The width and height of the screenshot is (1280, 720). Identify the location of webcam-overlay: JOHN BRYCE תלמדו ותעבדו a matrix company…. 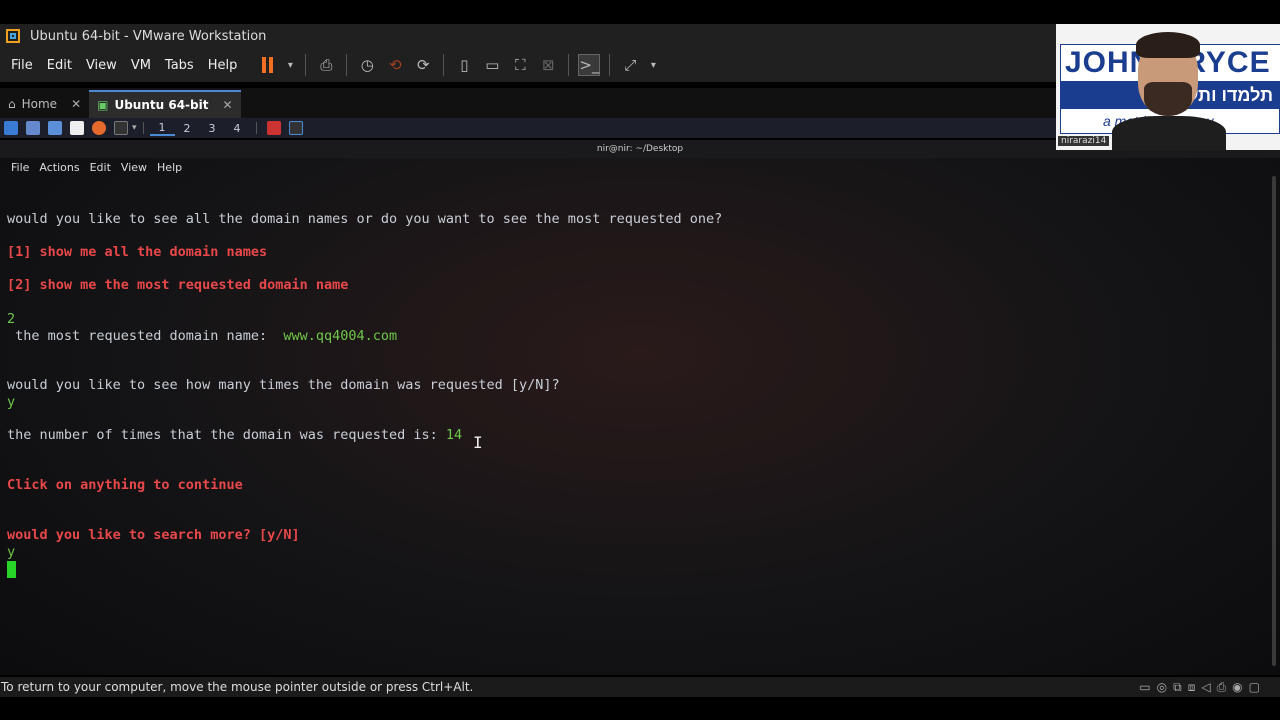
(1168, 87).